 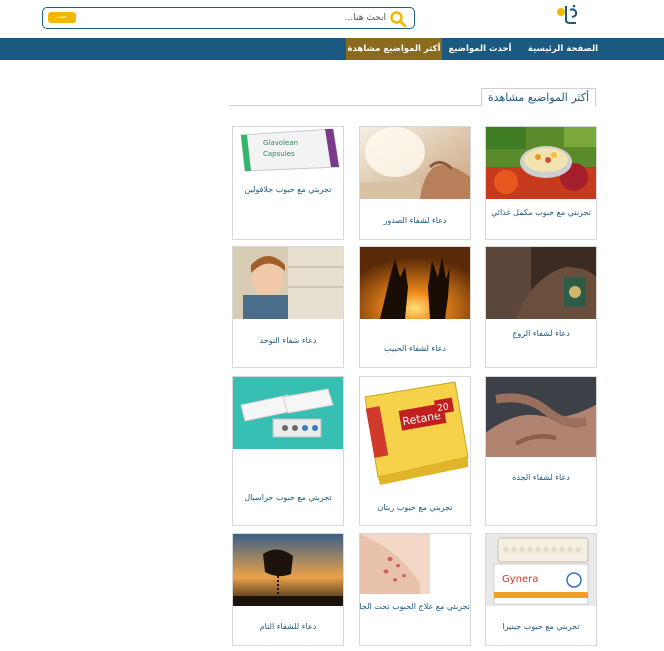 I want to click on article-card: دعاء لشفاء الصدور, so click(x=415, y=183).